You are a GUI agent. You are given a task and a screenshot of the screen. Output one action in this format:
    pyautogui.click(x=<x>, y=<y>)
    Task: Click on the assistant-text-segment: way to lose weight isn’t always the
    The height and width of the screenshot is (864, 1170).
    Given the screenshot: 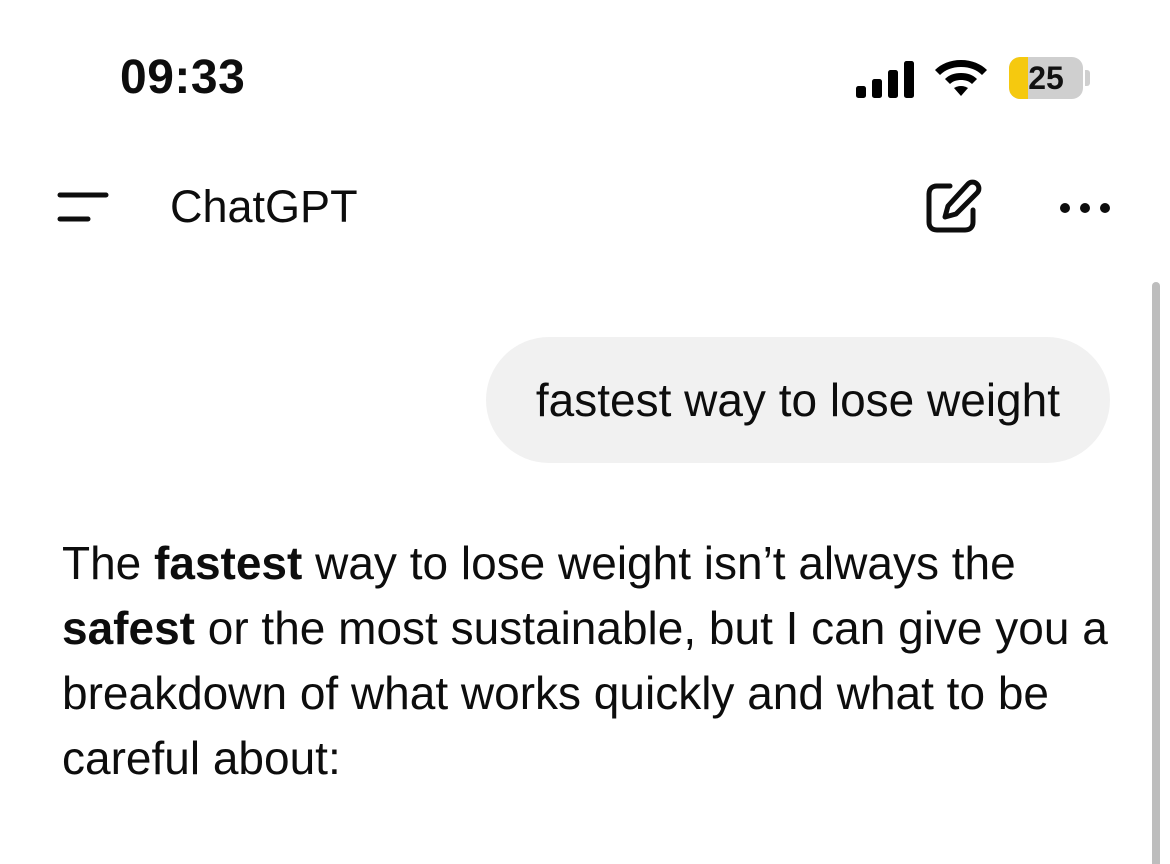 What is the action you would take?
    pyautogui.click(x=659, y=563)
    